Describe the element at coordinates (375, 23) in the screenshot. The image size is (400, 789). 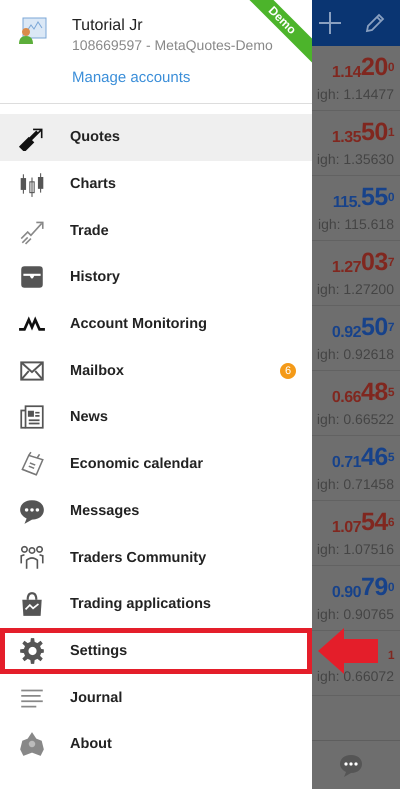
I see `pencil-icon` at that location.